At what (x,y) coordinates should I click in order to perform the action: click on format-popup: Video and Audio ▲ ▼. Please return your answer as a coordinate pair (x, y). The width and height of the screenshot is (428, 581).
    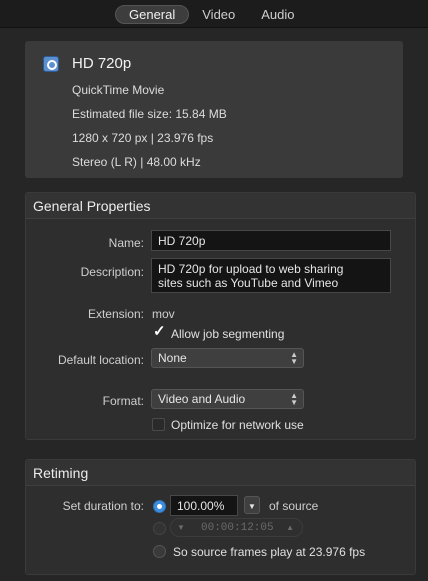
    Looking at the image, I should click on (227, 399).